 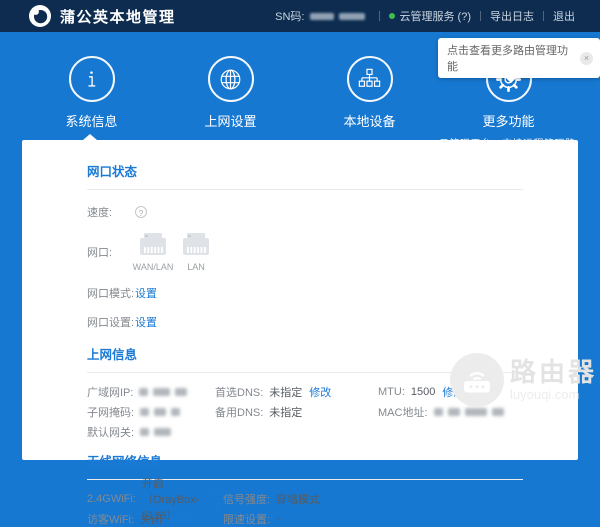 I want to click on port-wan-lan: WAN/LAN, so click(x=153, y=251).